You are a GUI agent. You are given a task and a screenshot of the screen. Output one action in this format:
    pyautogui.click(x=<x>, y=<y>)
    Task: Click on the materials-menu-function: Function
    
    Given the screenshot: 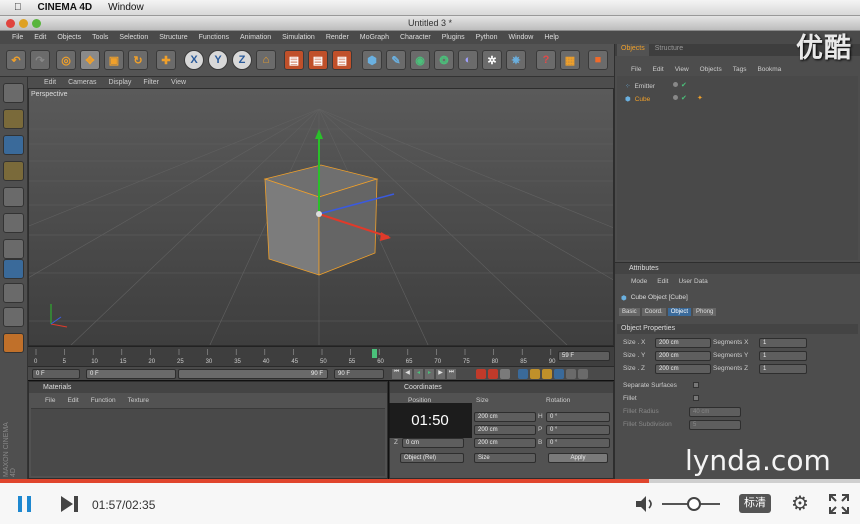 What is the action you would take?
    pyautogui.click(x=103, y=400)
    